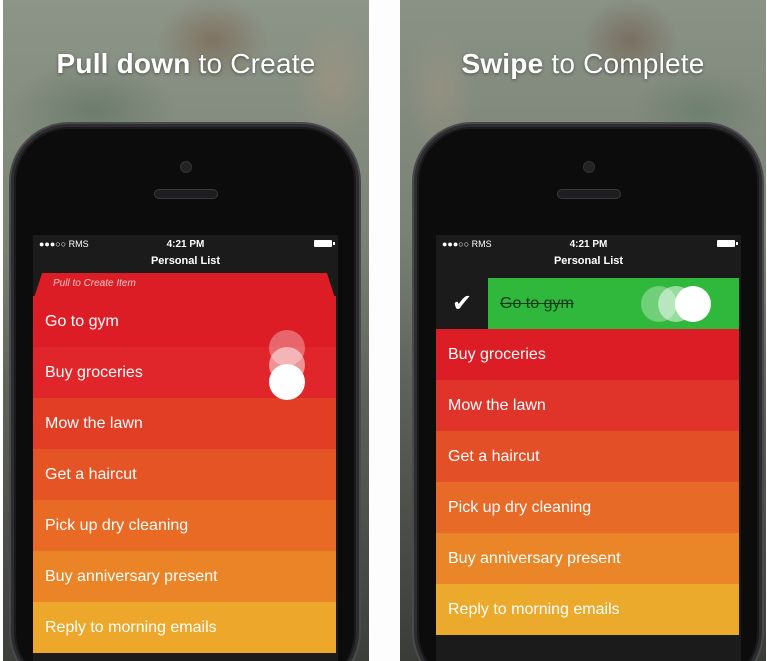 Image resolution: width=767 pixels, height=661 pixels. I want to click on panel-caption: Pull down to Create, so click(186, 64).